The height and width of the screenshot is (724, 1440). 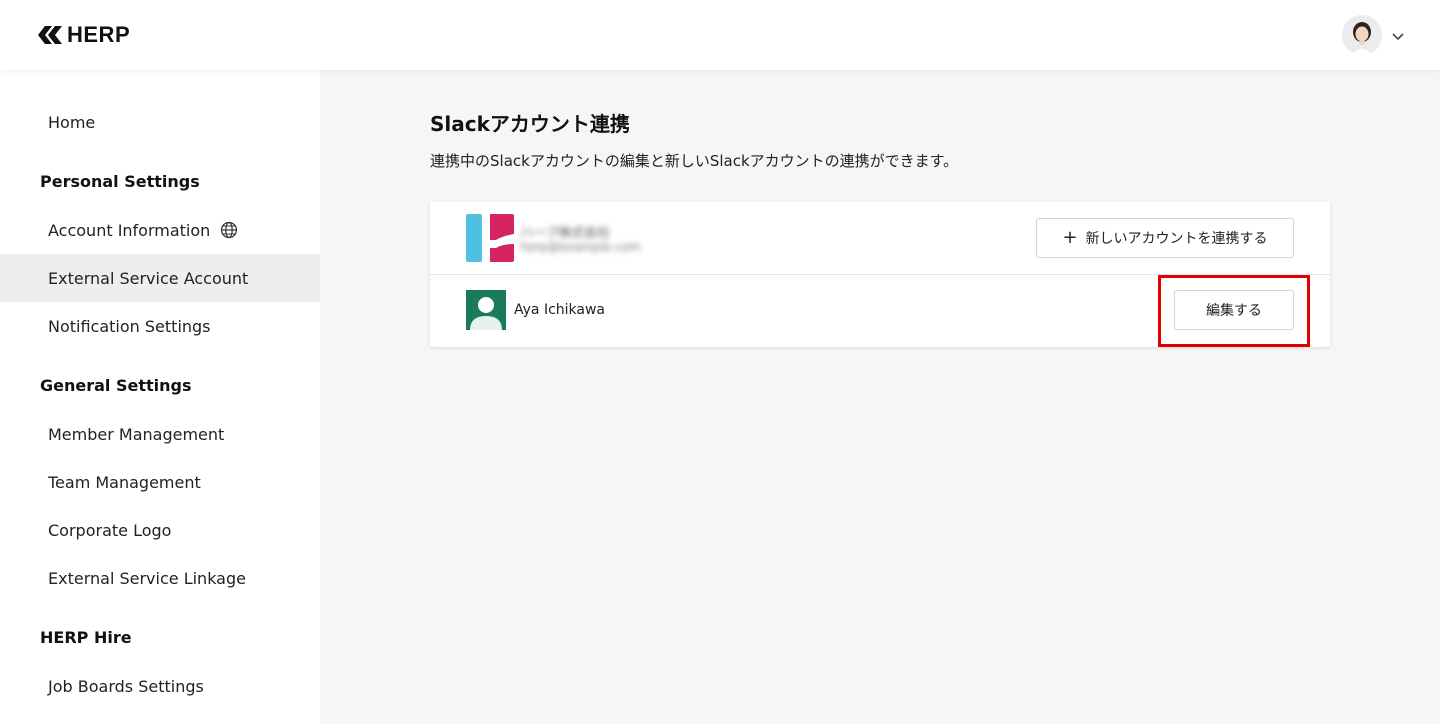 I want to click on workspace-logo-icon, so click(x=490, y=238).